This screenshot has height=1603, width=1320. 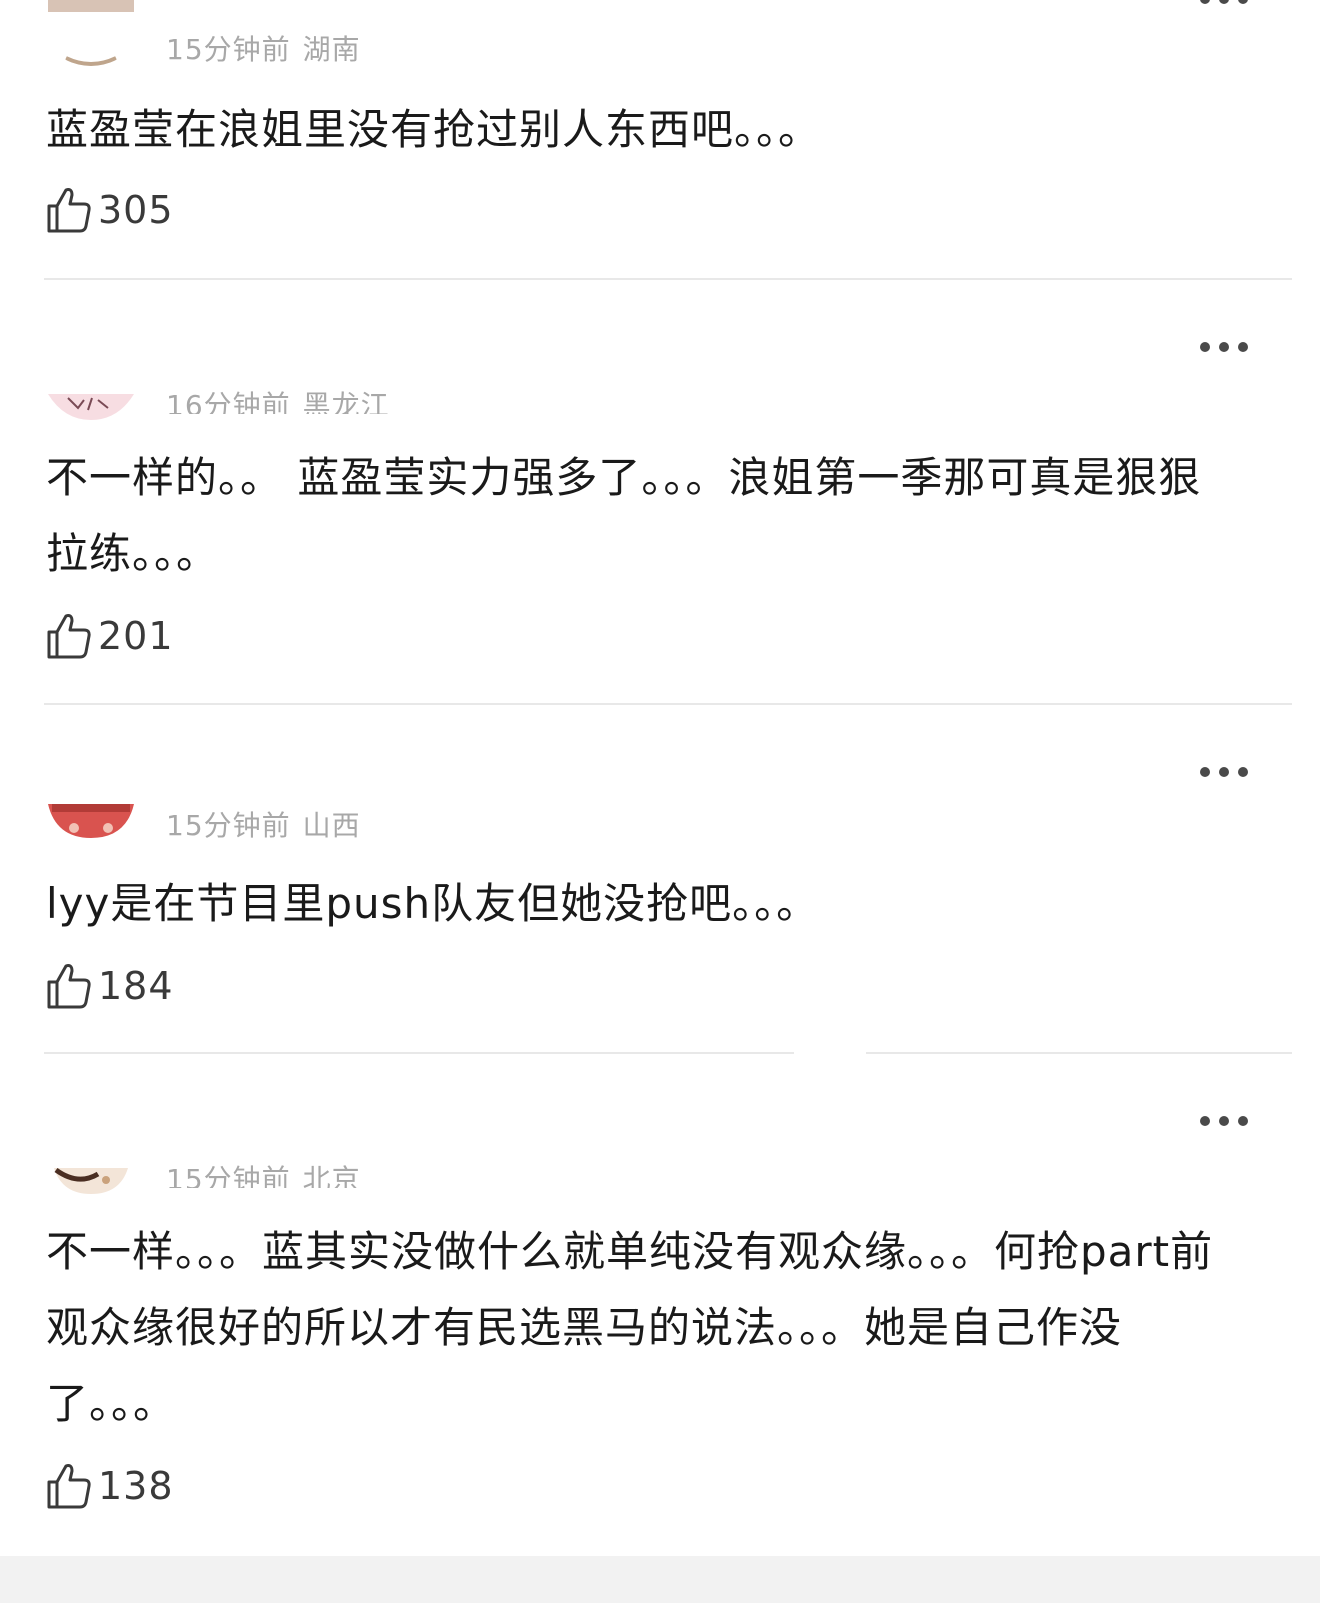 I want to click on comment-meta: 16分钟前 黑龙江, so click(x=278, y=399).